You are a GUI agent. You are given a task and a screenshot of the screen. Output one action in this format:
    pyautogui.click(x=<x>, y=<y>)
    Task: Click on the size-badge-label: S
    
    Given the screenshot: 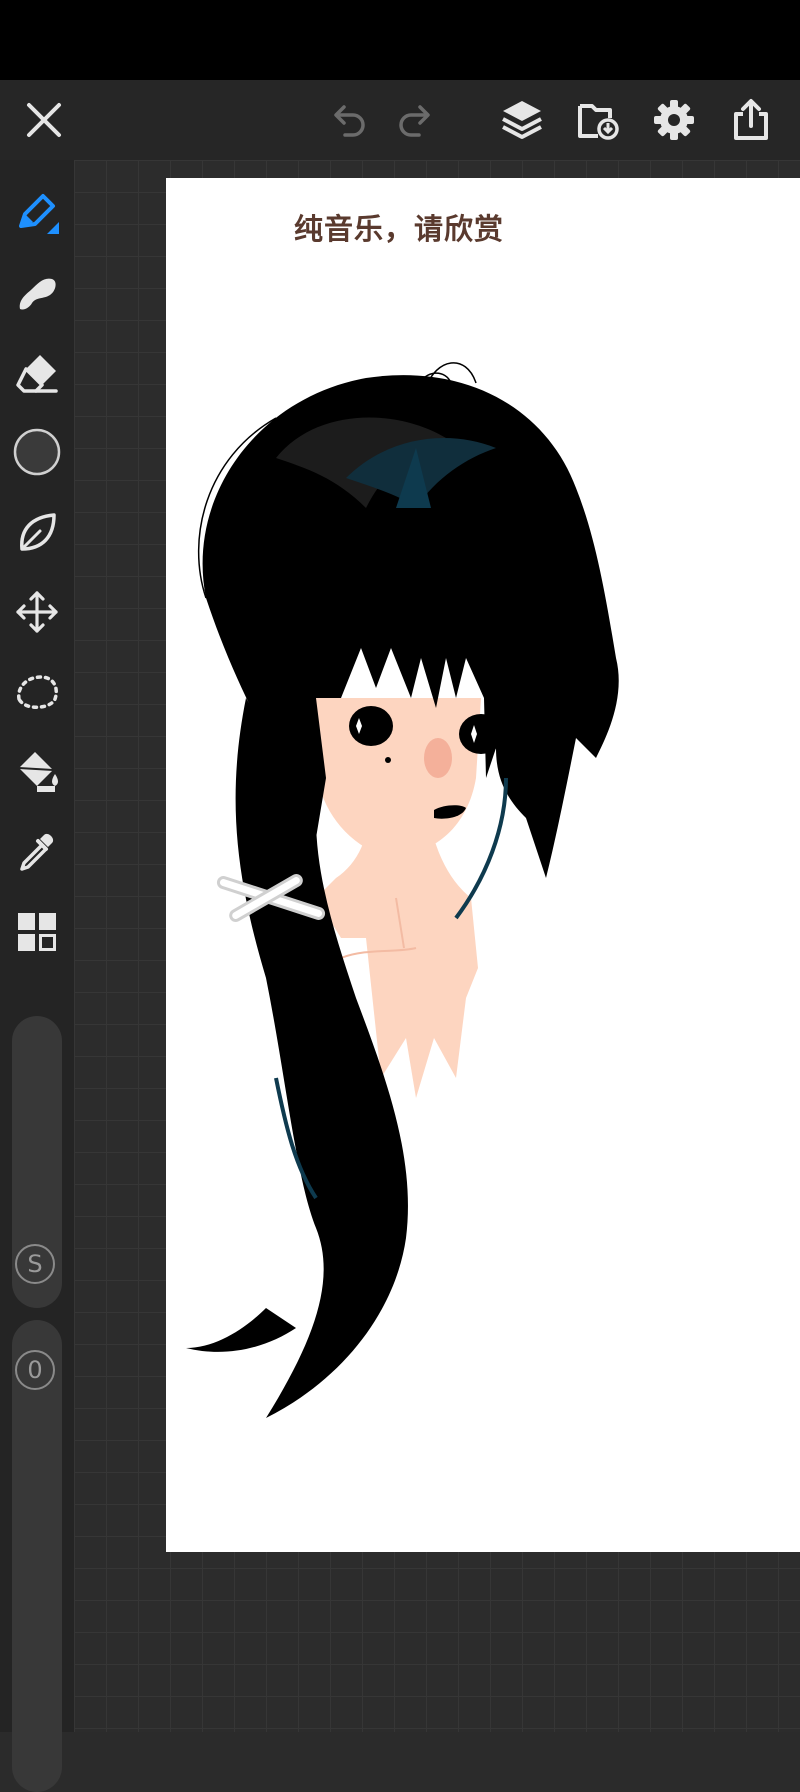 What is the action you would take?
    pyautogui.click(x=35, y=1264)
    